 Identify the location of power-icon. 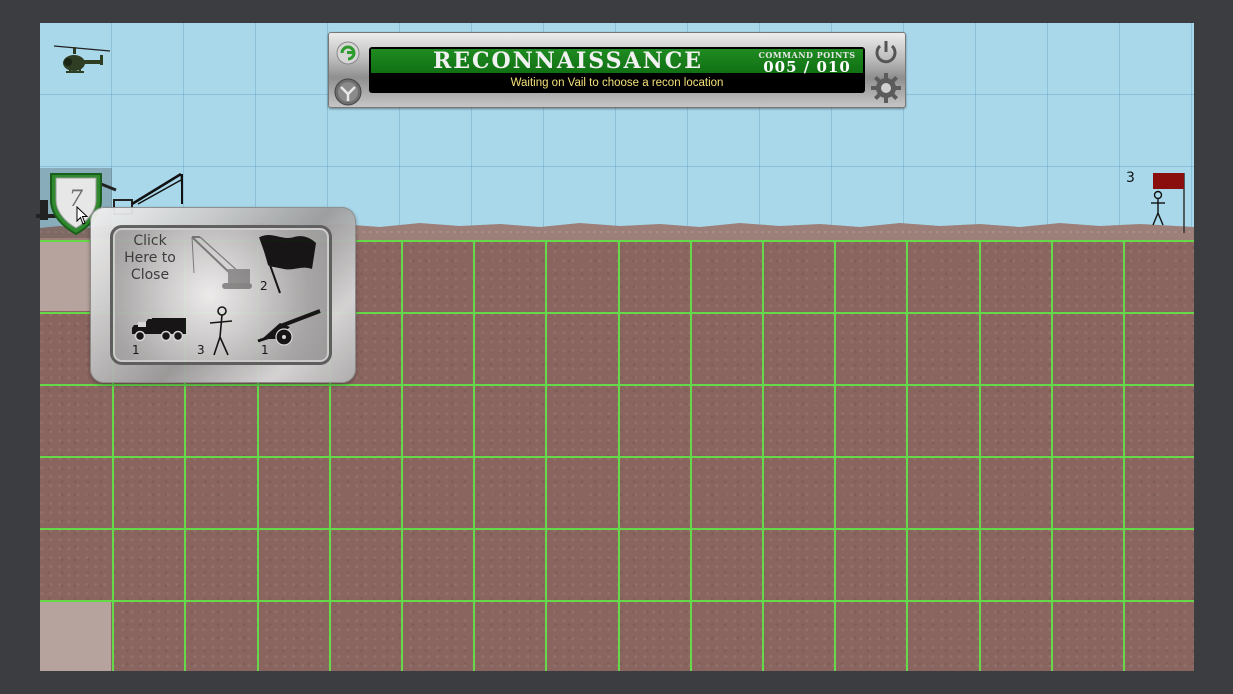
(886, 52).